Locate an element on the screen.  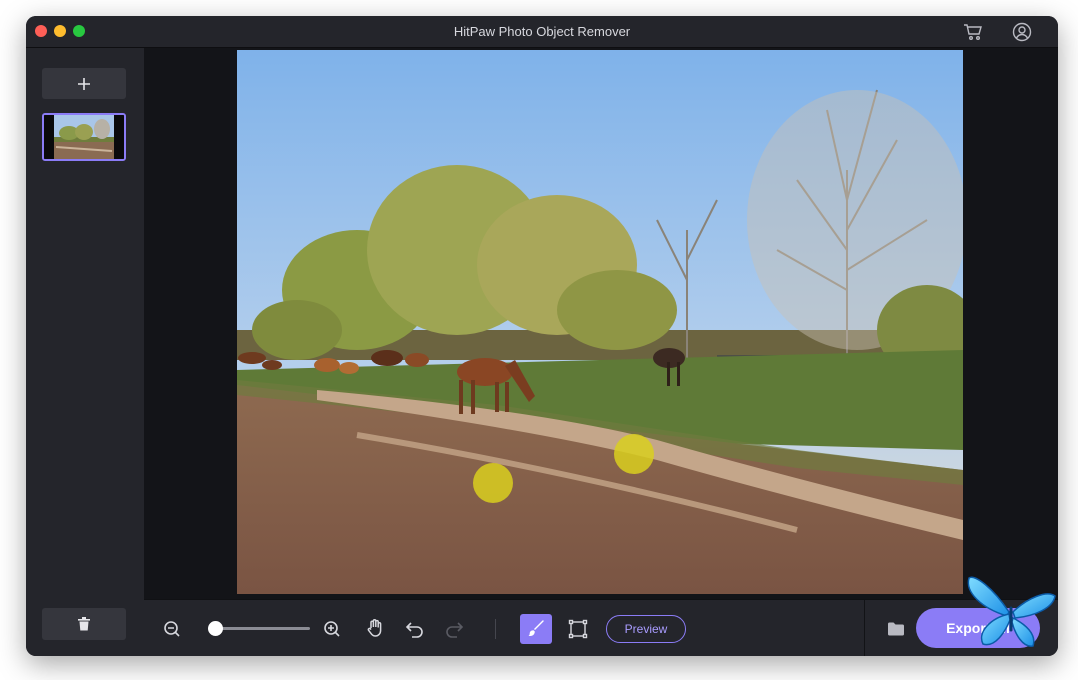
redo-icon is located at coordinates (454, 629).